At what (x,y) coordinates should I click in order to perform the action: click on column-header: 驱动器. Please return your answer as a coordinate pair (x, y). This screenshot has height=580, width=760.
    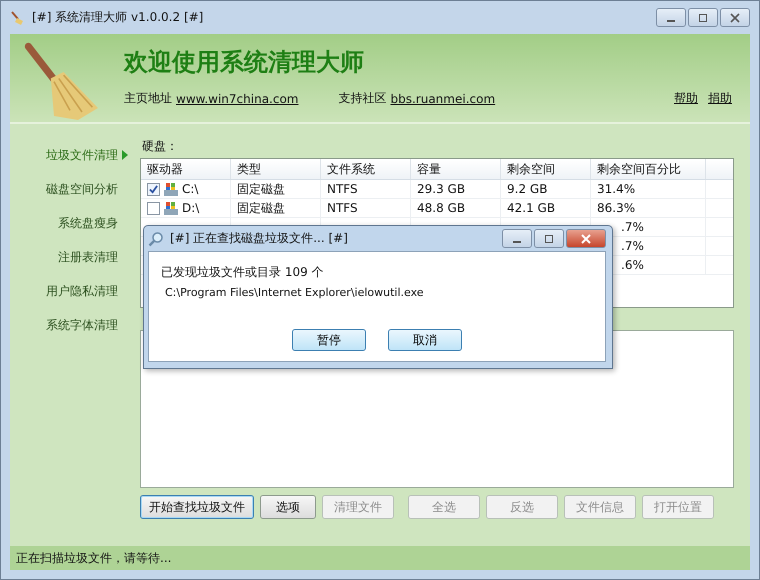
    Looking at the image, I should click on (186, 169).